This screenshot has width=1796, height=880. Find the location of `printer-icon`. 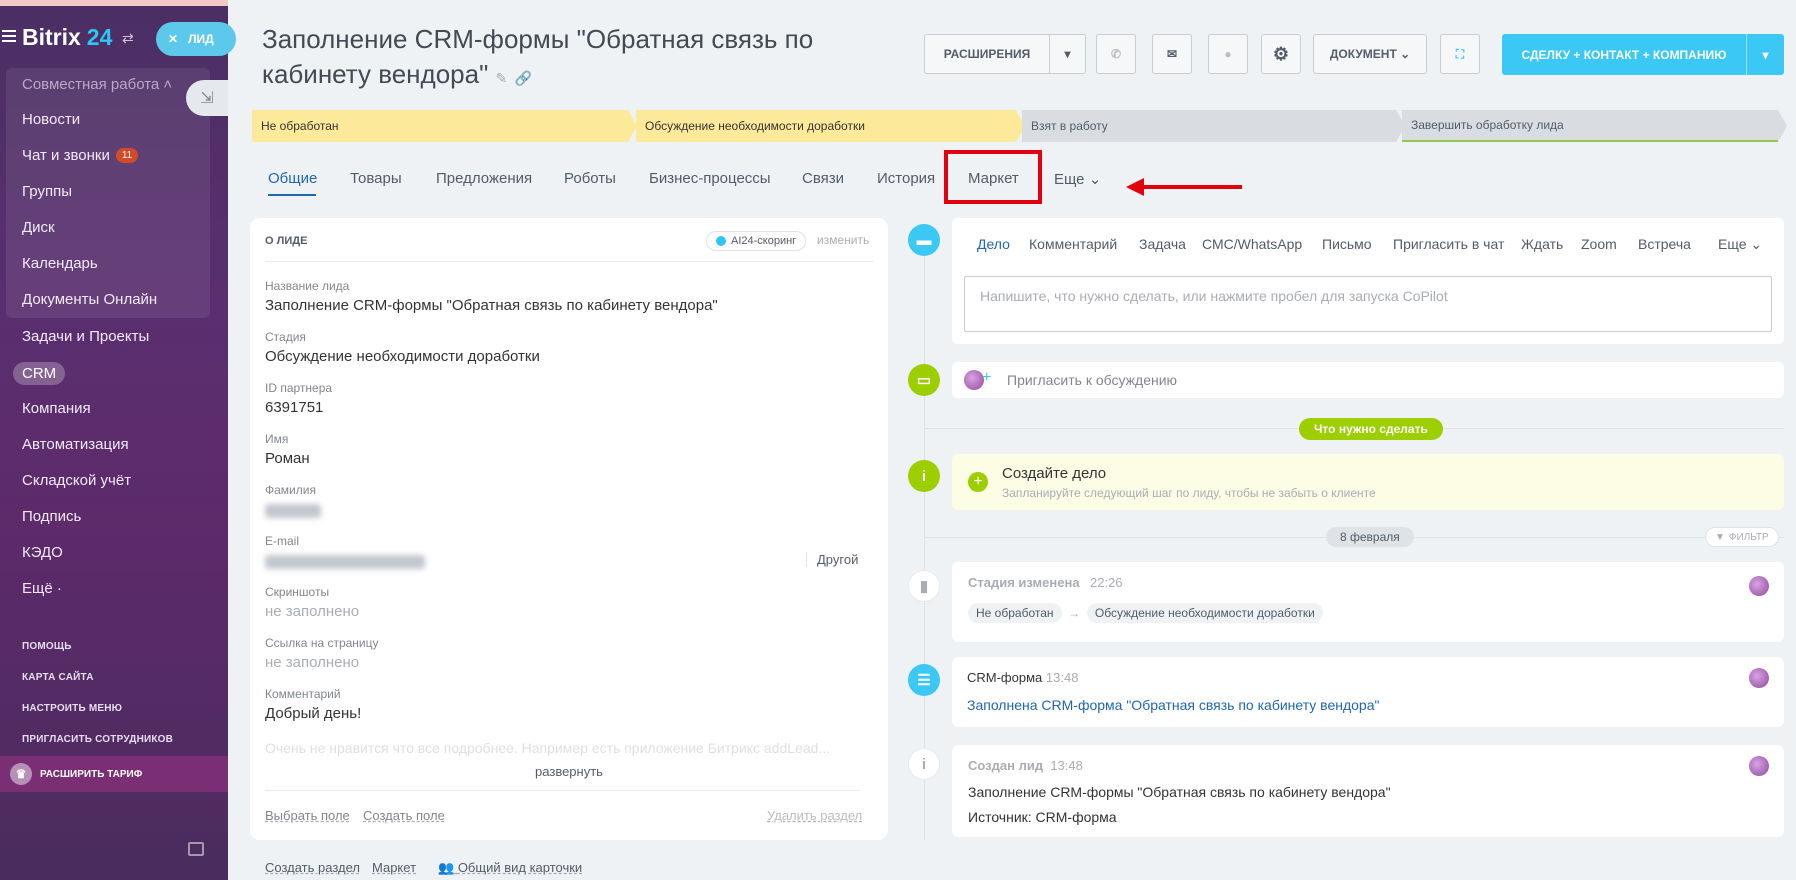

printer-icon is located at coordinates (196, 849).